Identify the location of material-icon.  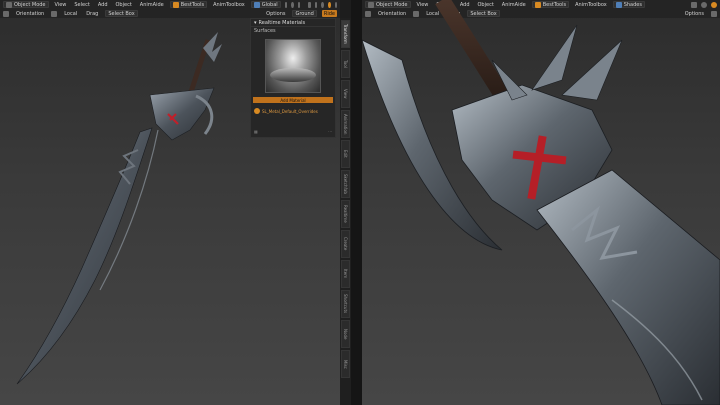
(257, 111).